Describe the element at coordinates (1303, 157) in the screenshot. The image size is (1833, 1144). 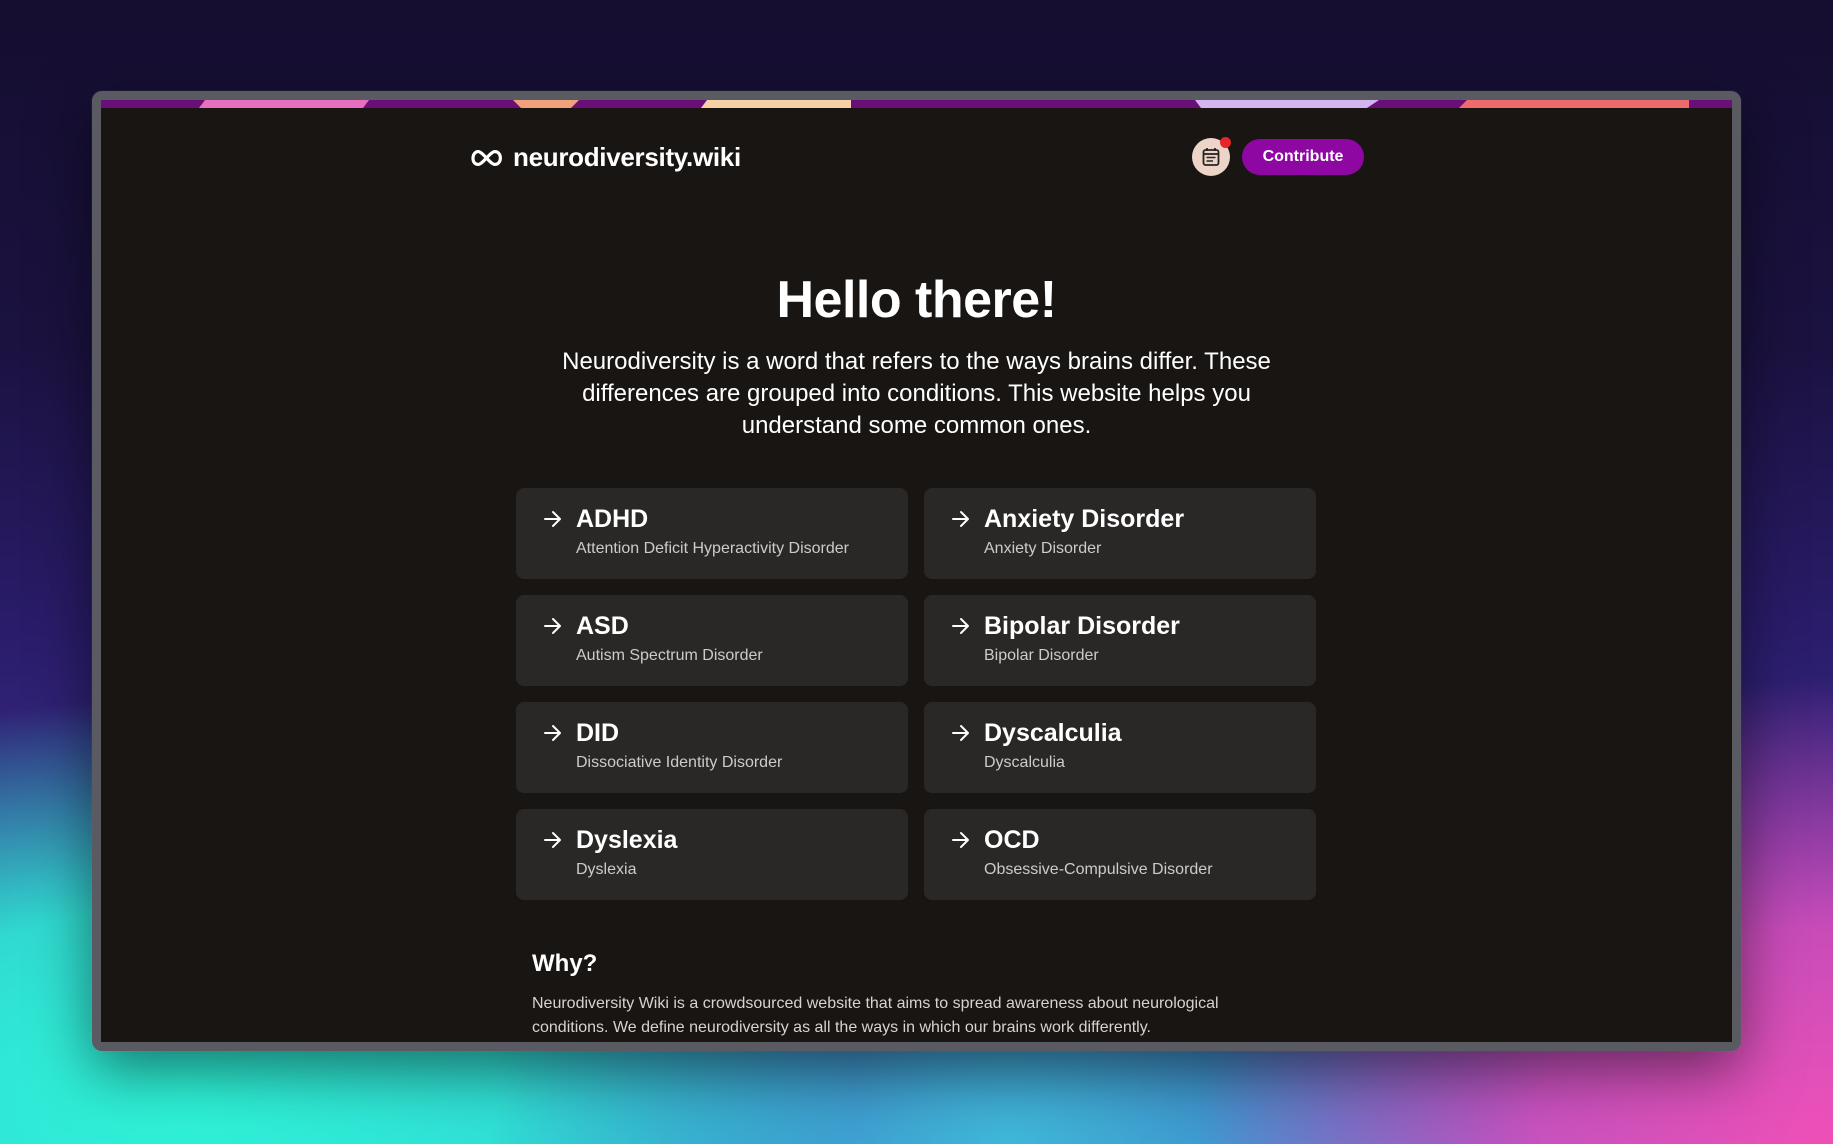
I see `contribute-button: Contribute` at that location.